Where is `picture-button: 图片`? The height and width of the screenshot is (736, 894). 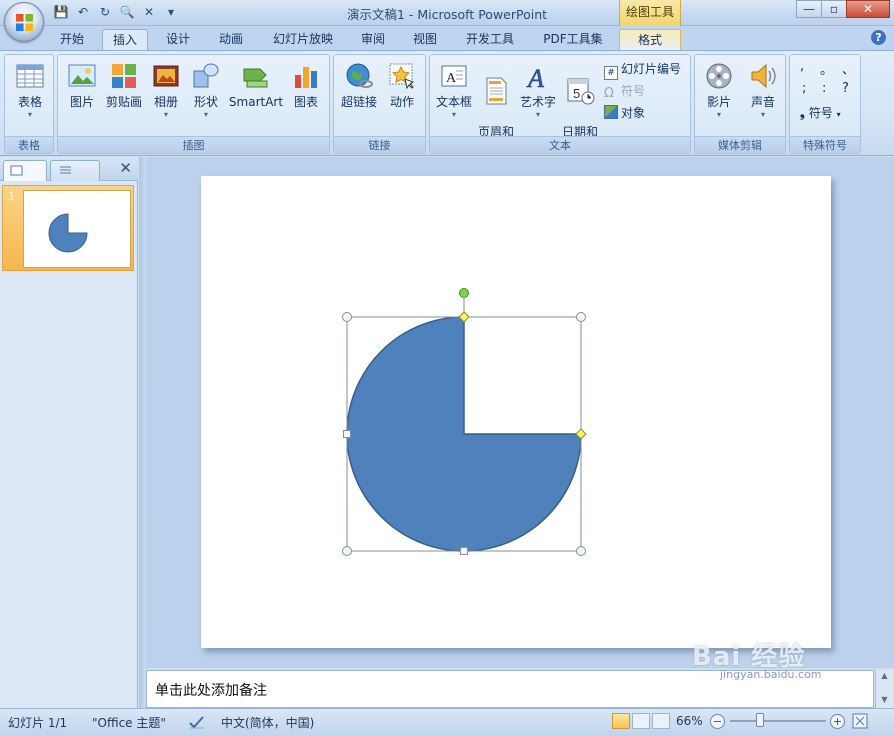
picture-button: 图片 is located at coordinates (82, 85).